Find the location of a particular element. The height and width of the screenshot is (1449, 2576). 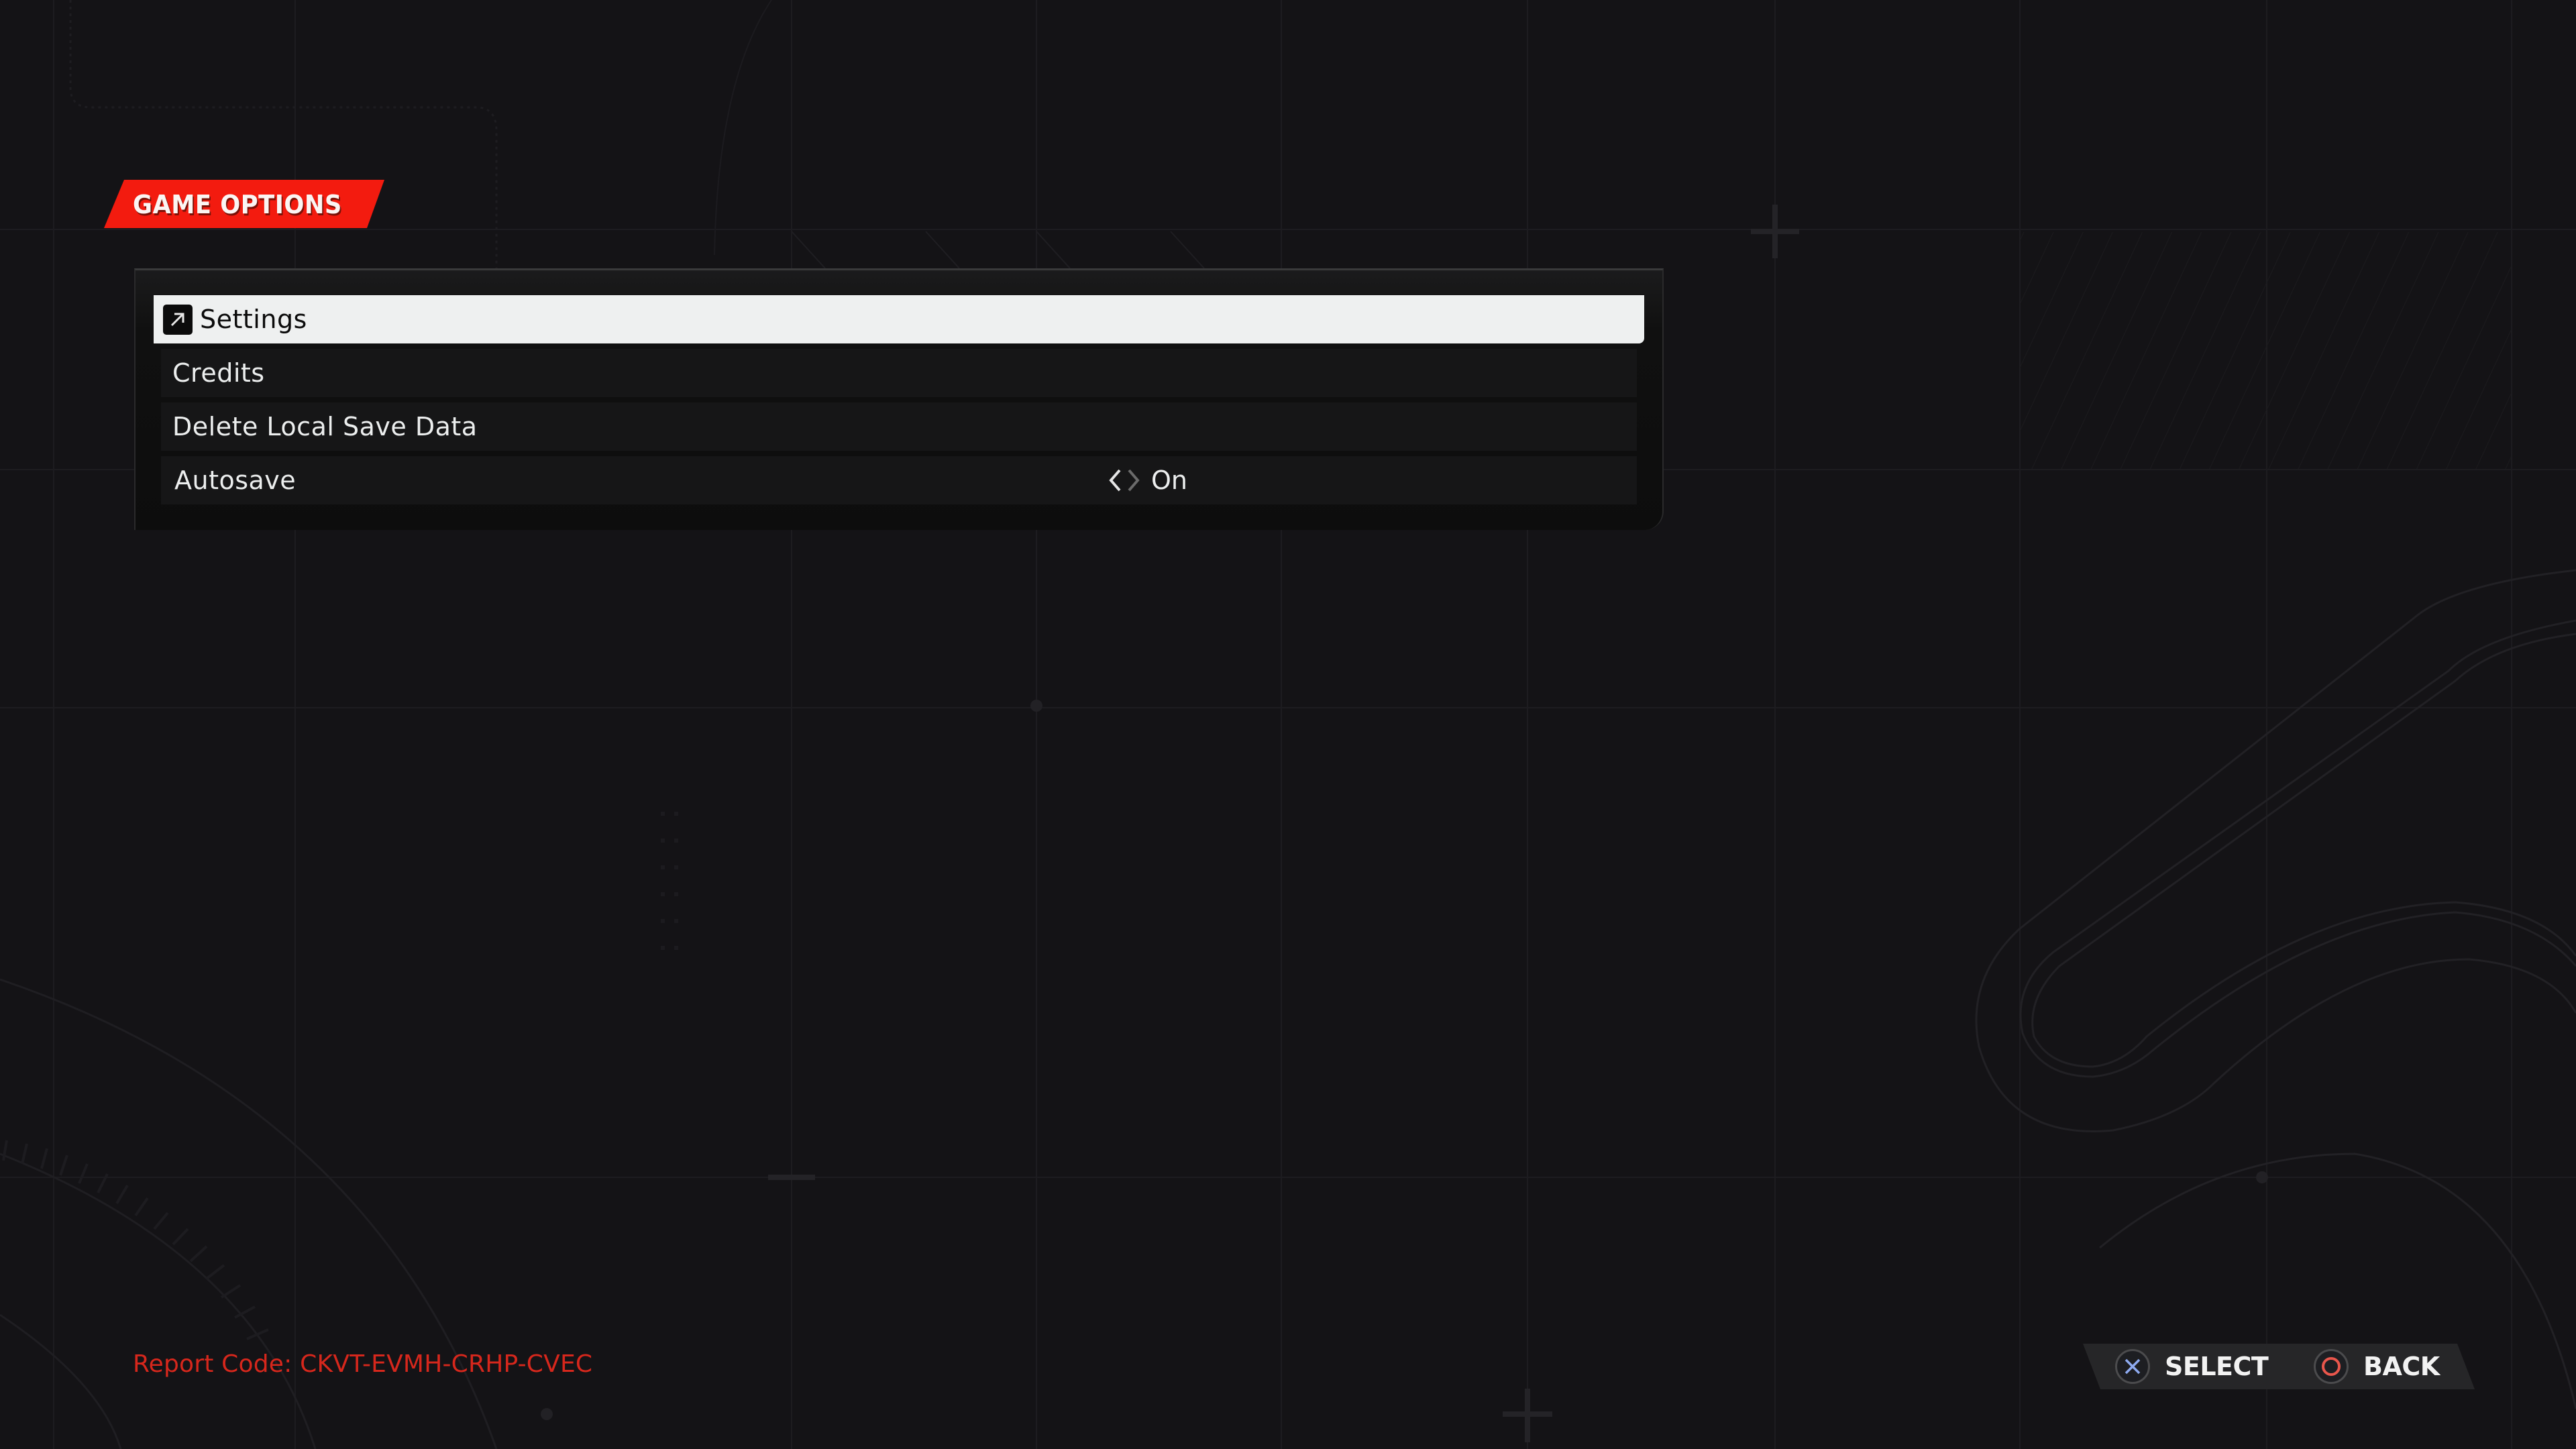

chevron-right-icon is located at coordinates (1133, 480).